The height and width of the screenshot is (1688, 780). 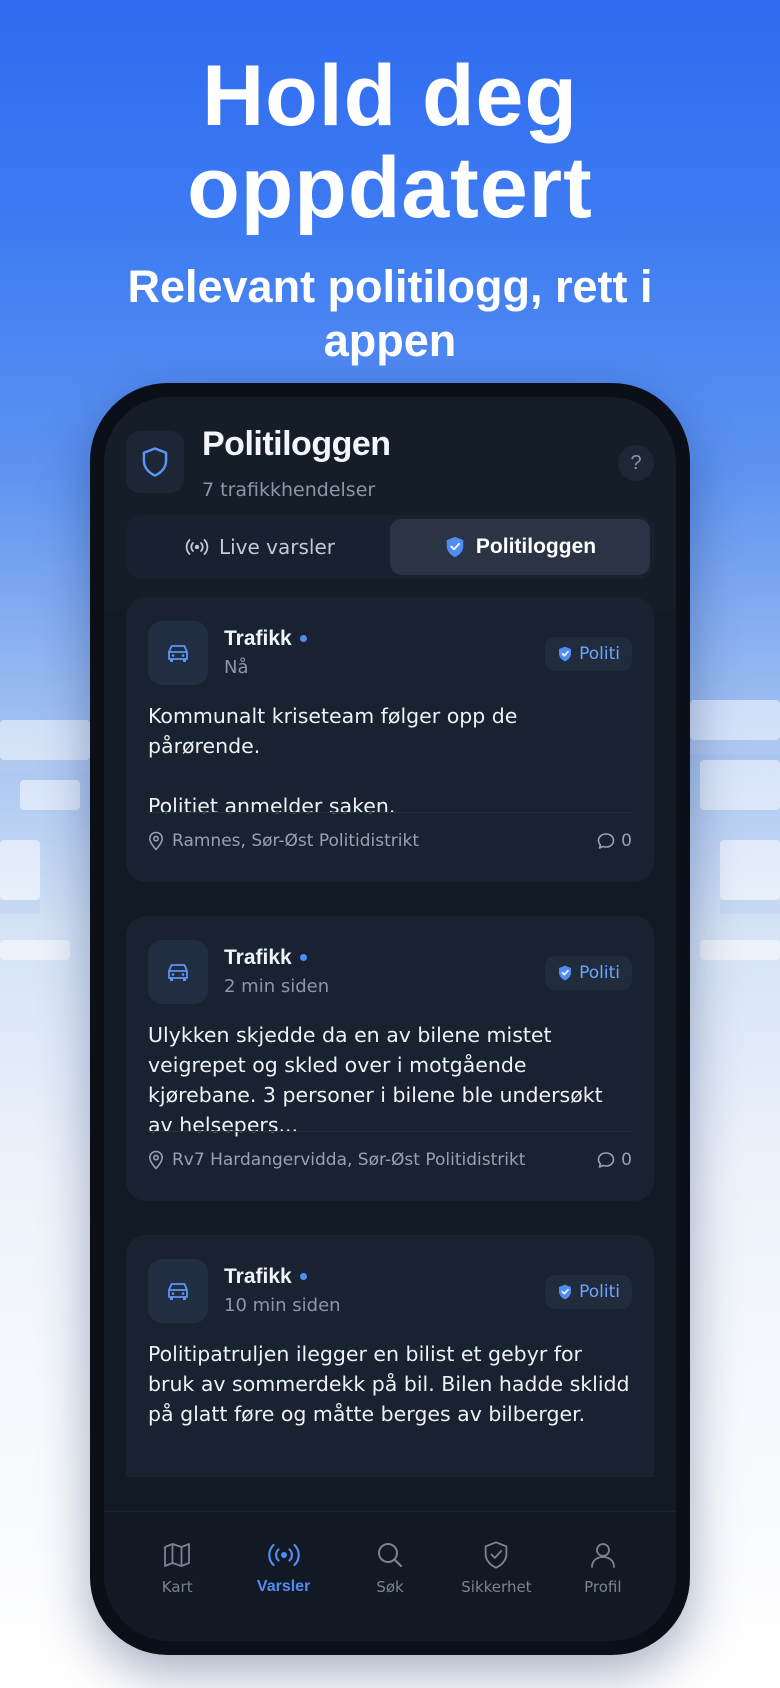 What do you see at coordinates (289, 490) in the screenshot?
I see `page-subtitle: 7 trafikkhendelser` at bounding box center [289, 490].